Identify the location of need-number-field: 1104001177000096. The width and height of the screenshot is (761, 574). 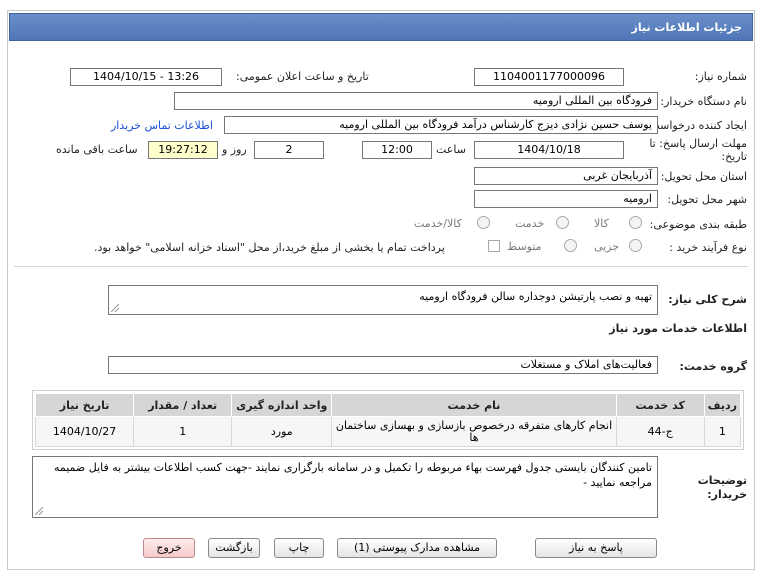
(549, 77).